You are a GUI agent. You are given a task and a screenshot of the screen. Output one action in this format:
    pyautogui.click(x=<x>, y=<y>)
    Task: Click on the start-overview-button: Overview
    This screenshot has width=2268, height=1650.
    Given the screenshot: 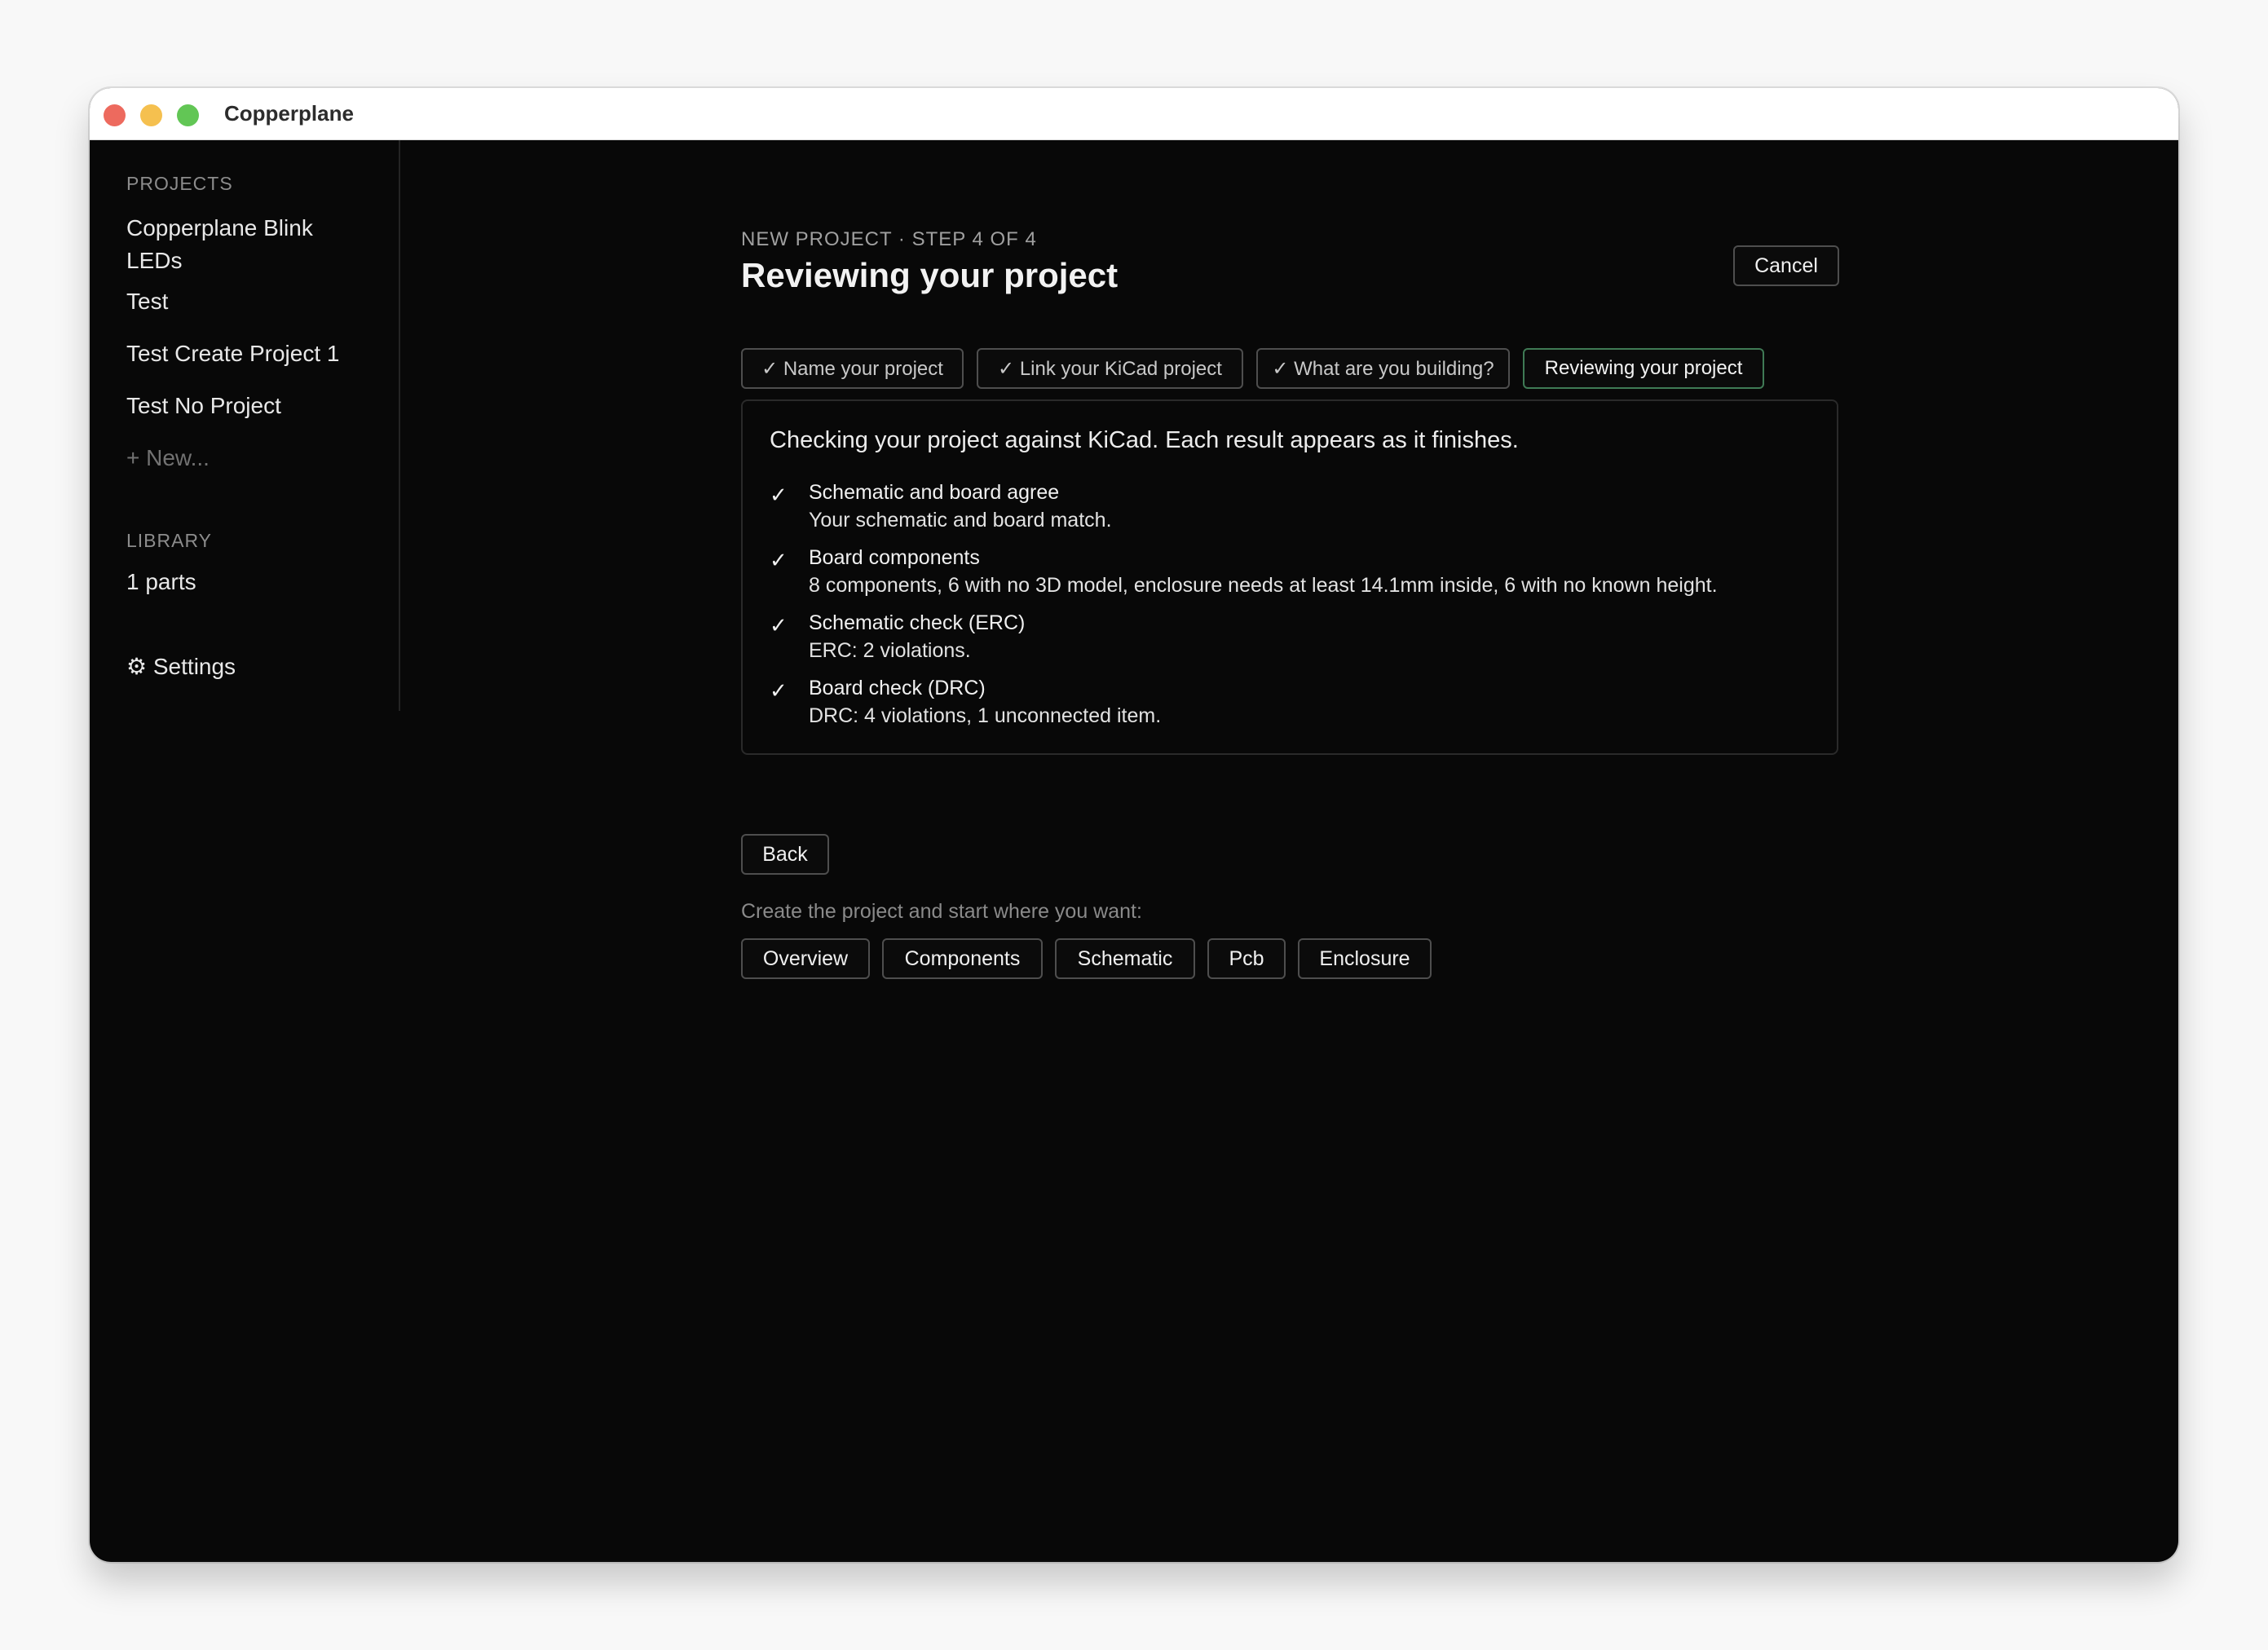 What is the action you would take?
    pyautogui.click(x=805, y=958)
    